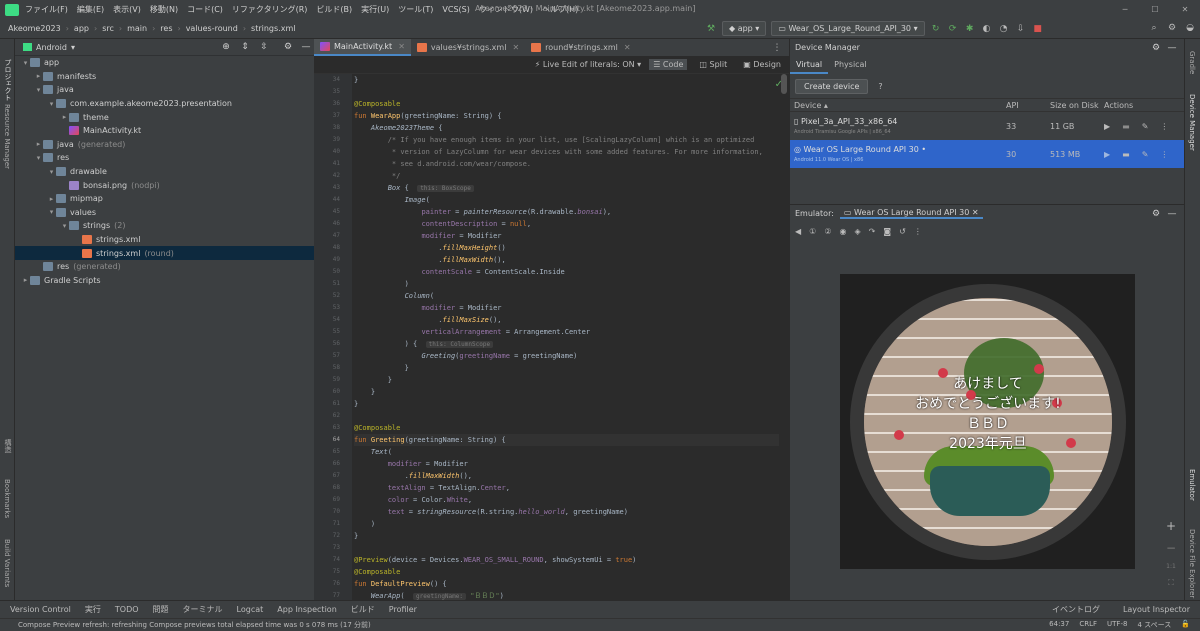  Describe the element at coordinates (668, 64) in the screenshot. I see `code-view-toggle: ☰ Code` at that location.